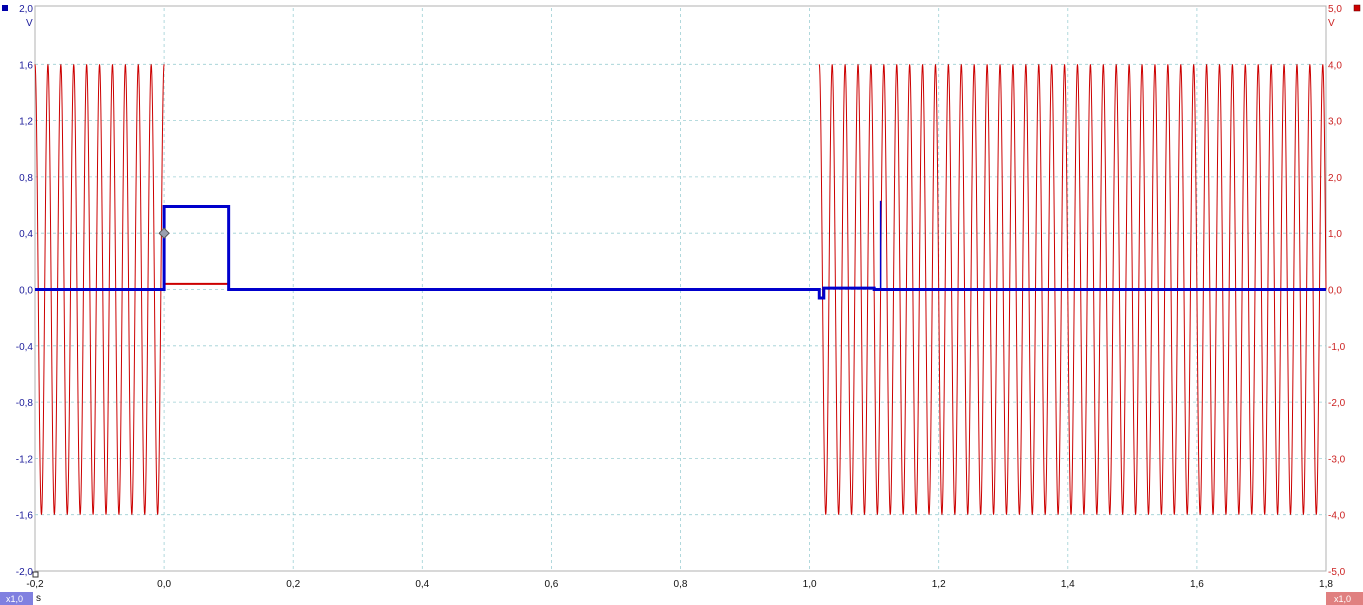 The height and width of the screenshot is (605, 1363). What do you see at coordinates (1331, 23) in the screenshot?
I see `right-axis-unit: V` at bounding box center [1331, 23].